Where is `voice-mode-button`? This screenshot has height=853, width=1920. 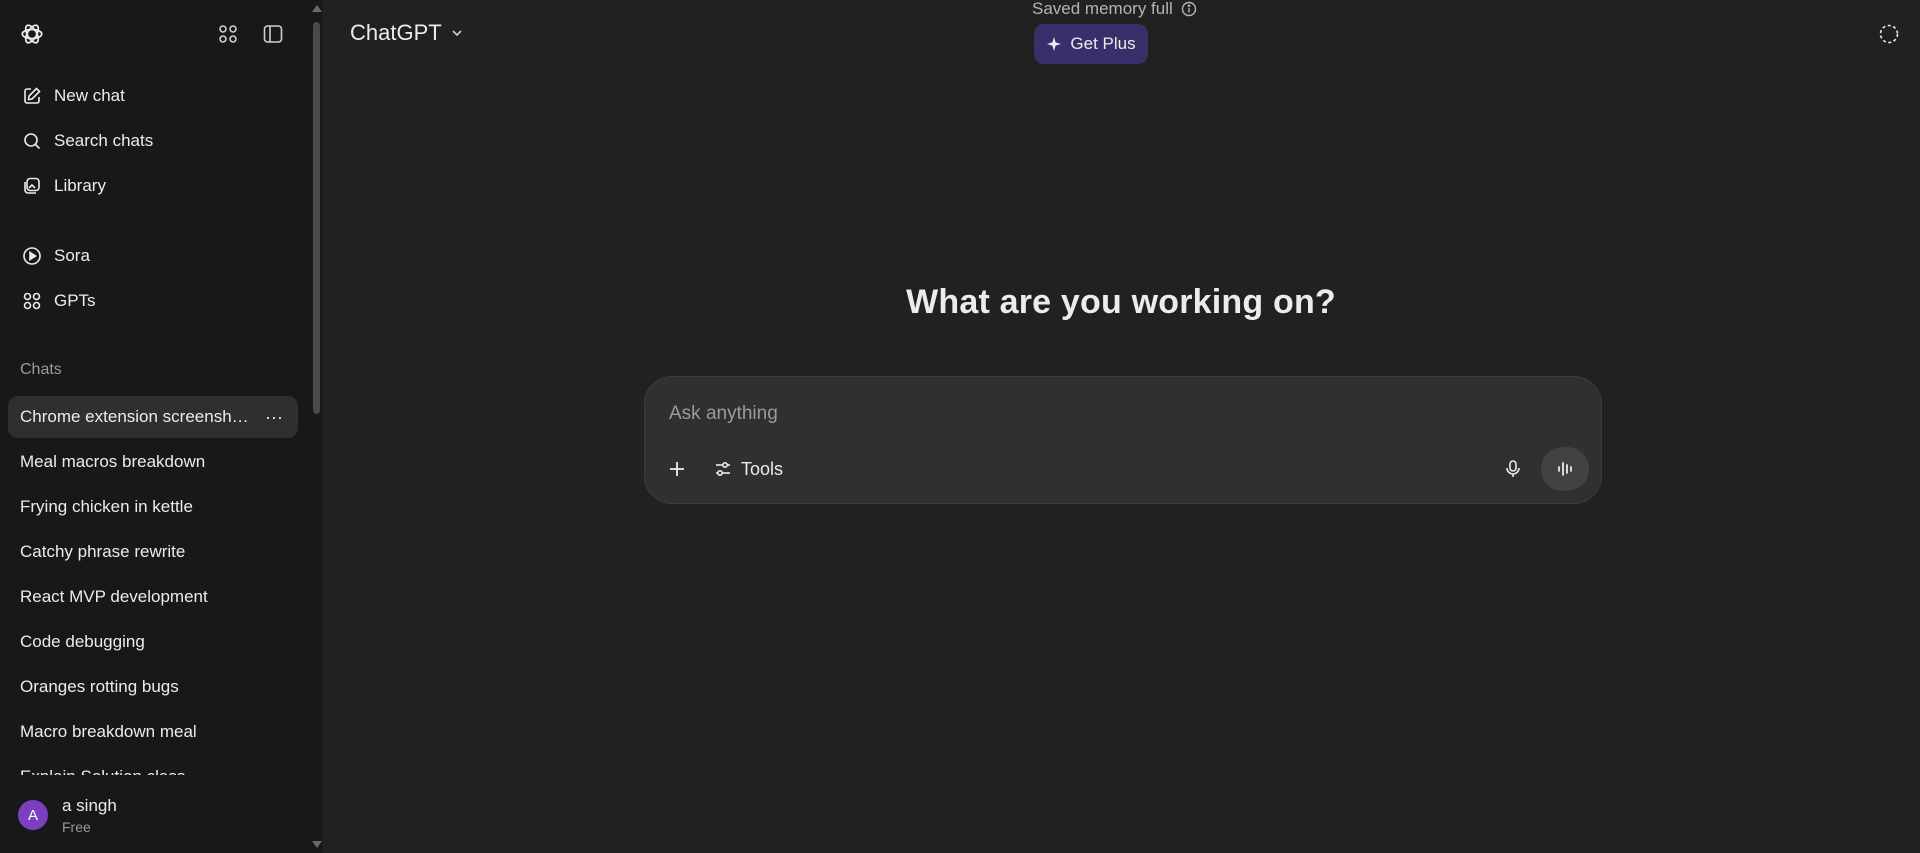 voice-mode-button is located at coordinates (1565, 469).